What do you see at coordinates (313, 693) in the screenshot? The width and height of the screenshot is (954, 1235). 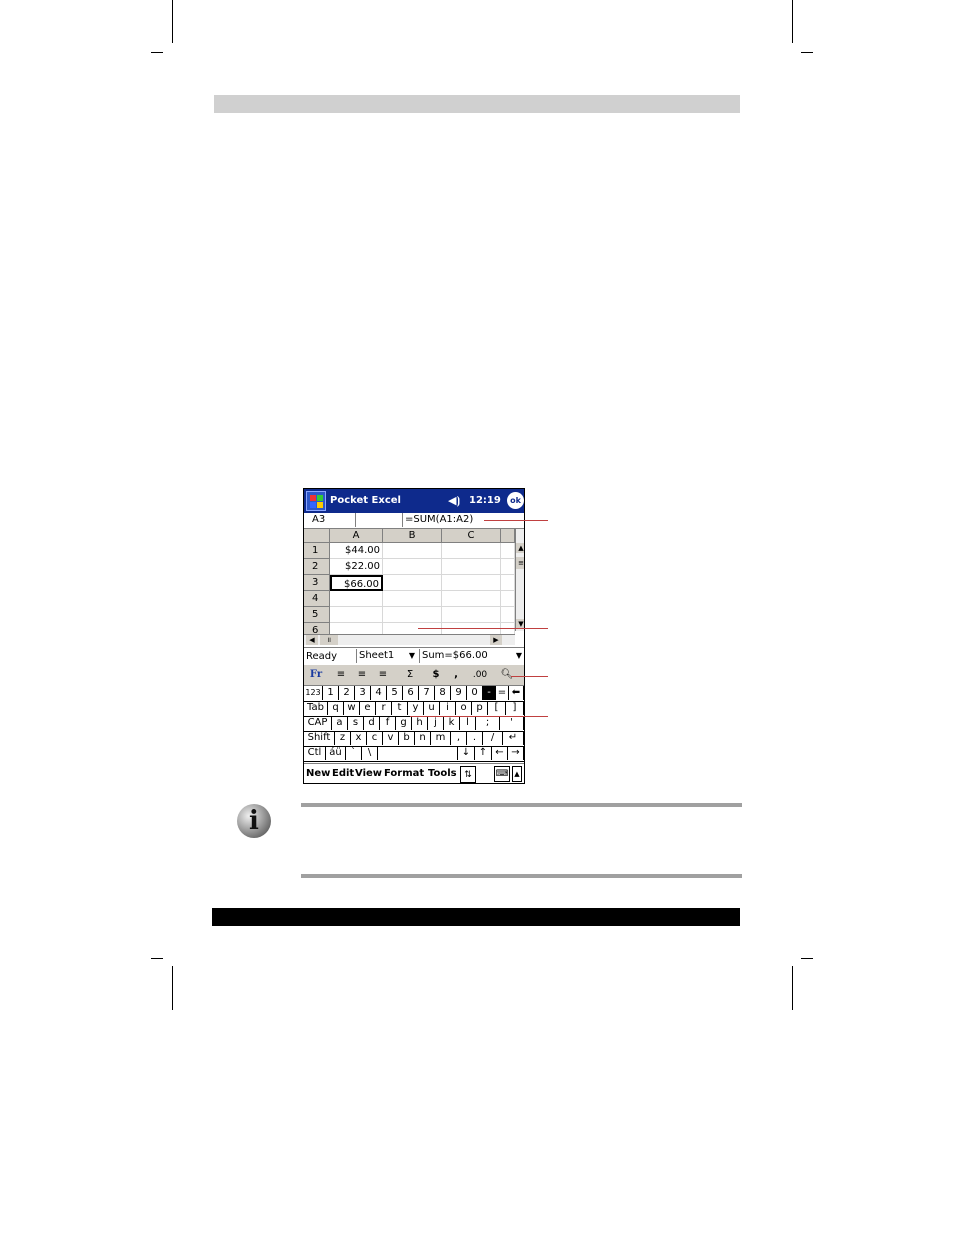 I see `key-123: 123` at bounding box center [313, 693].